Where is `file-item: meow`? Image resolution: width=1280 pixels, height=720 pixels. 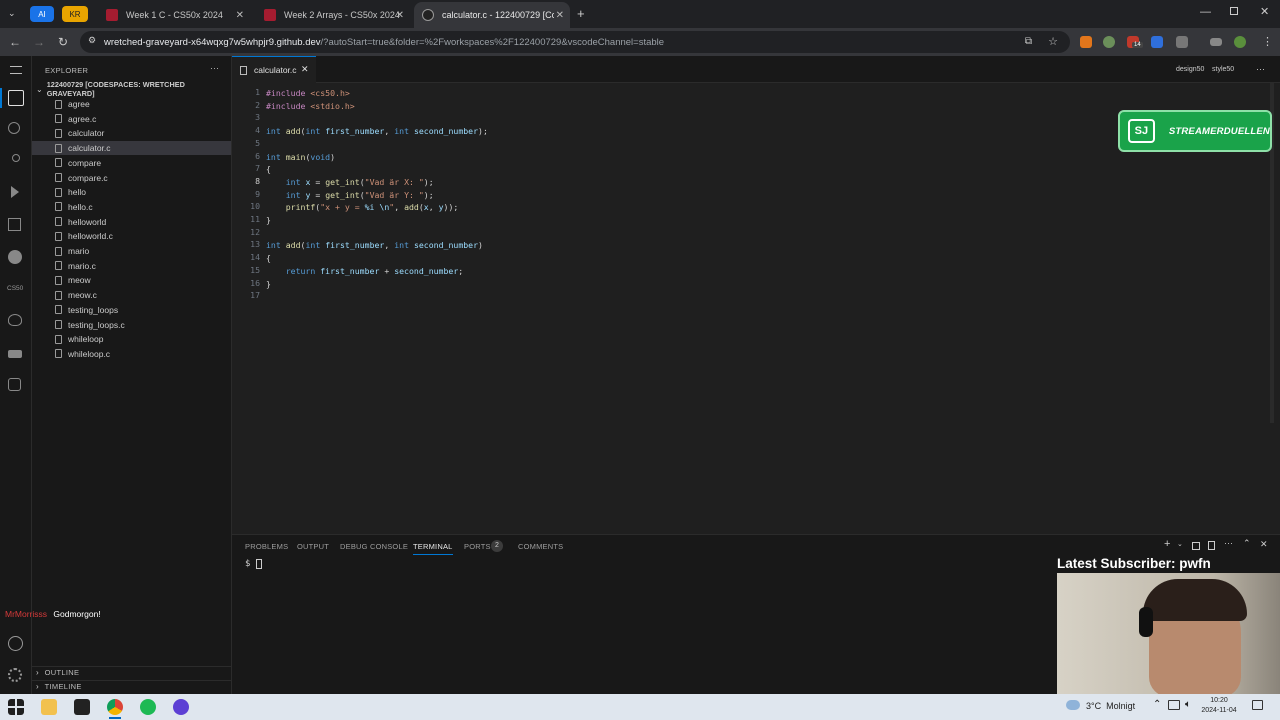 file-item: meow is located at coordinates (131, 280).